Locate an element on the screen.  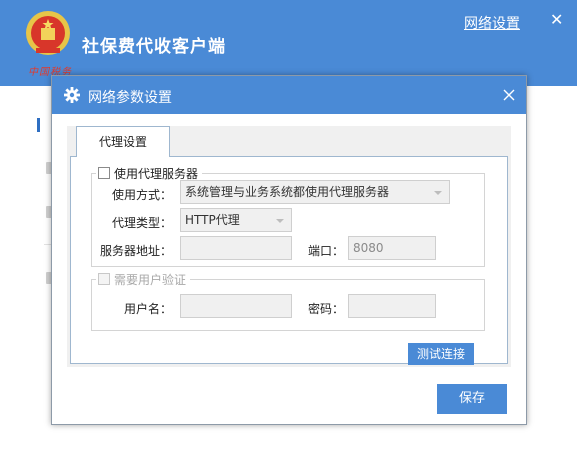
usage-mode-label: 使用方式： is located at coordinates (142, 195).